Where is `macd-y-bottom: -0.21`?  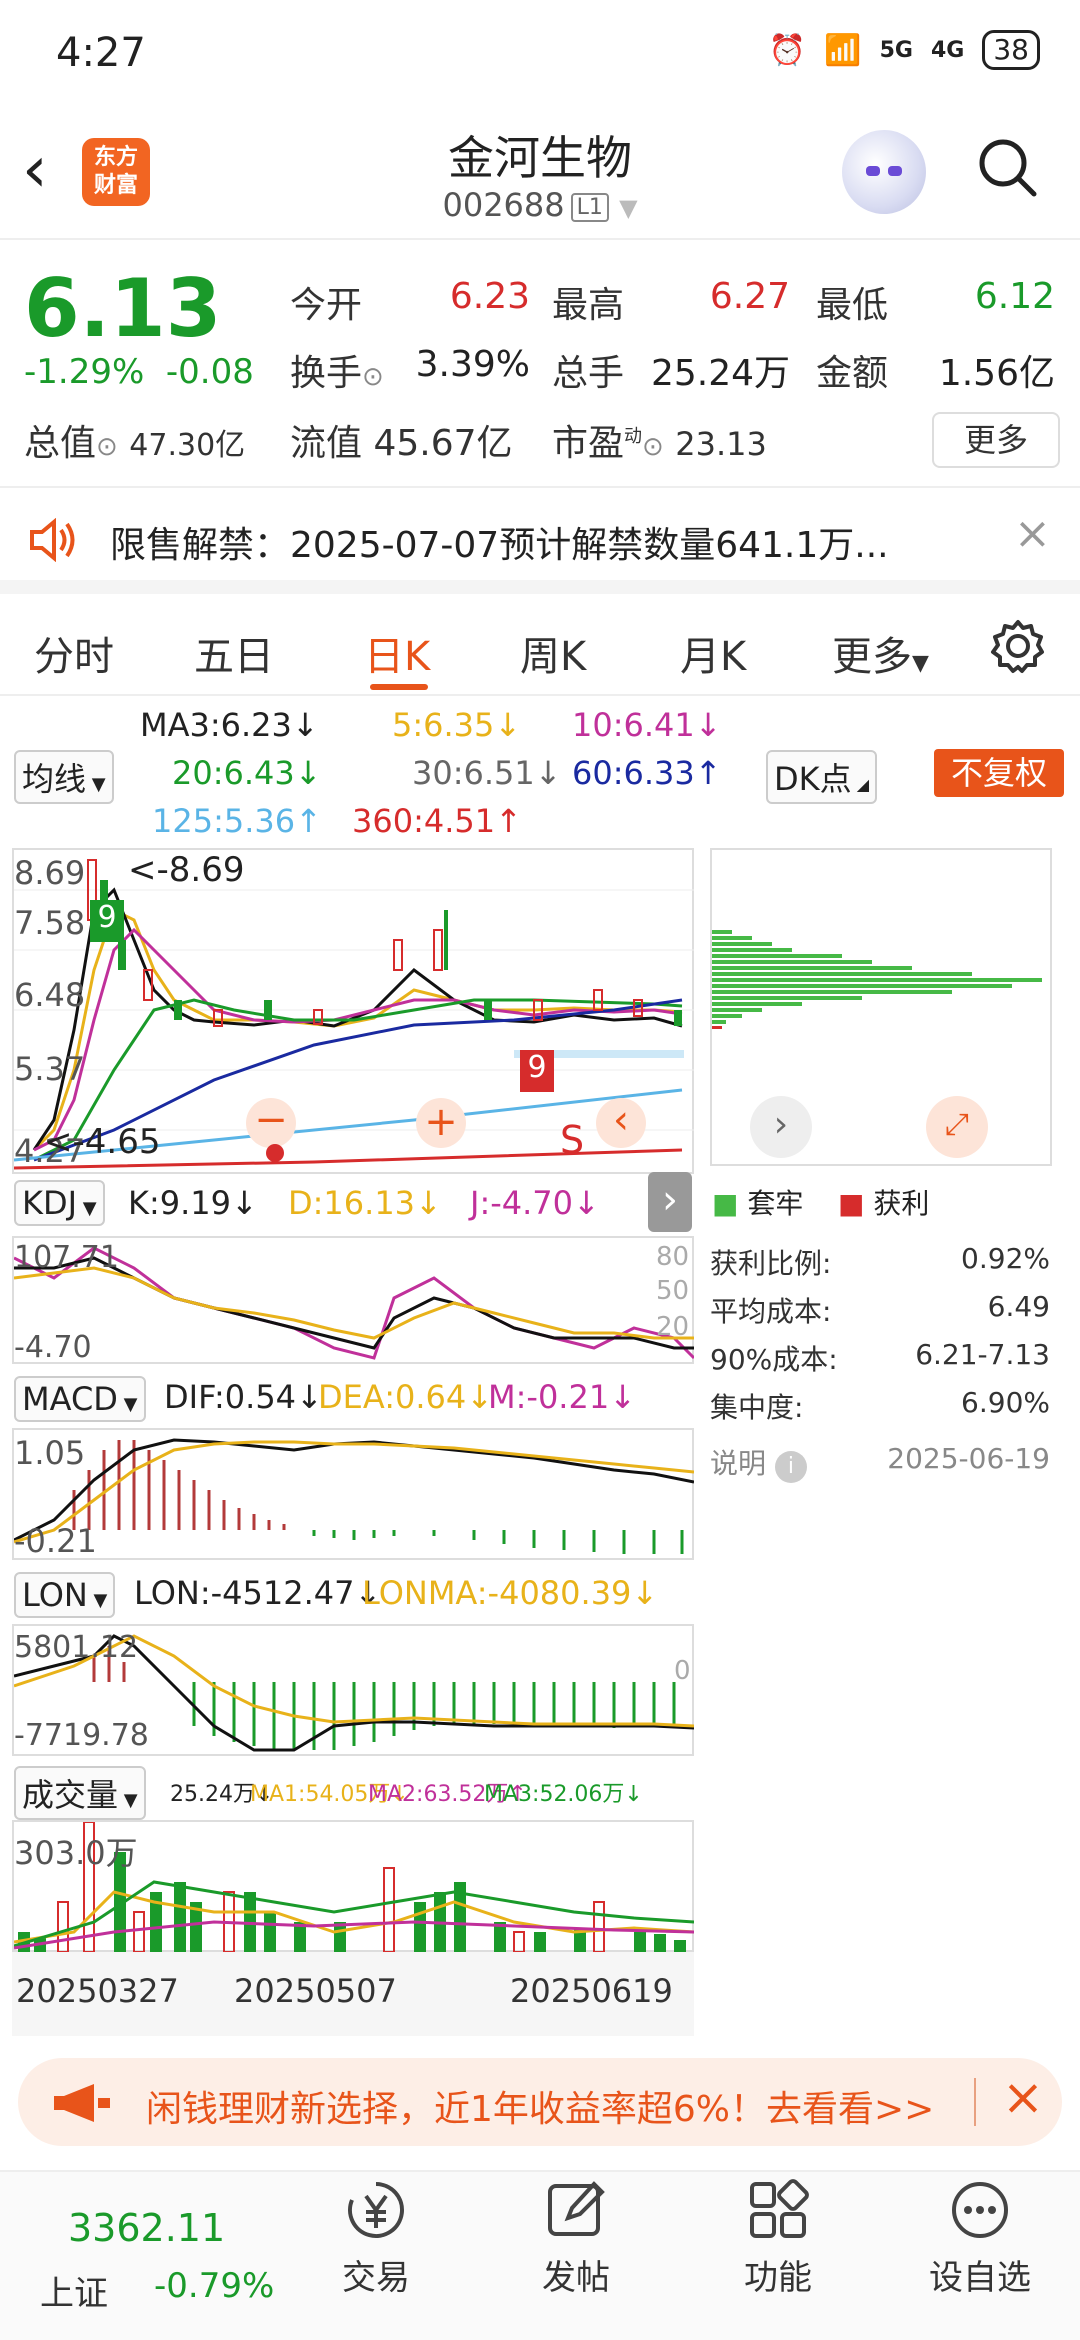
macd-y-bottom: -0.21 is located at coordinates (55, 1541).